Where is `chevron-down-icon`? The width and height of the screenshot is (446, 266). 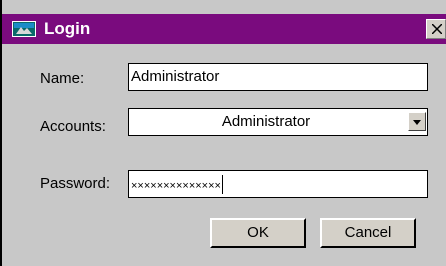
chevron-down-icon is located at coordinates (417, 122).